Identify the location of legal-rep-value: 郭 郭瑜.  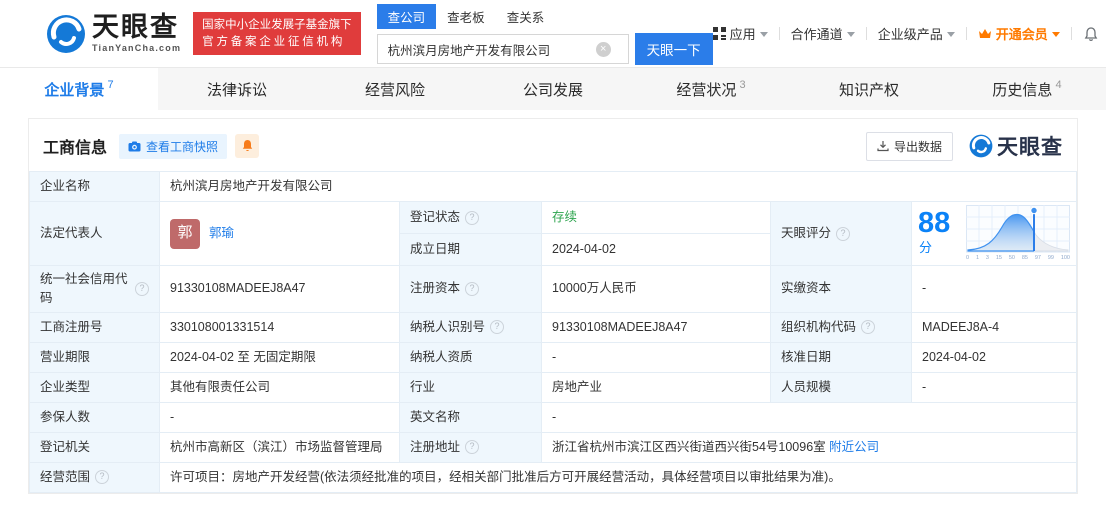
(280, 234).